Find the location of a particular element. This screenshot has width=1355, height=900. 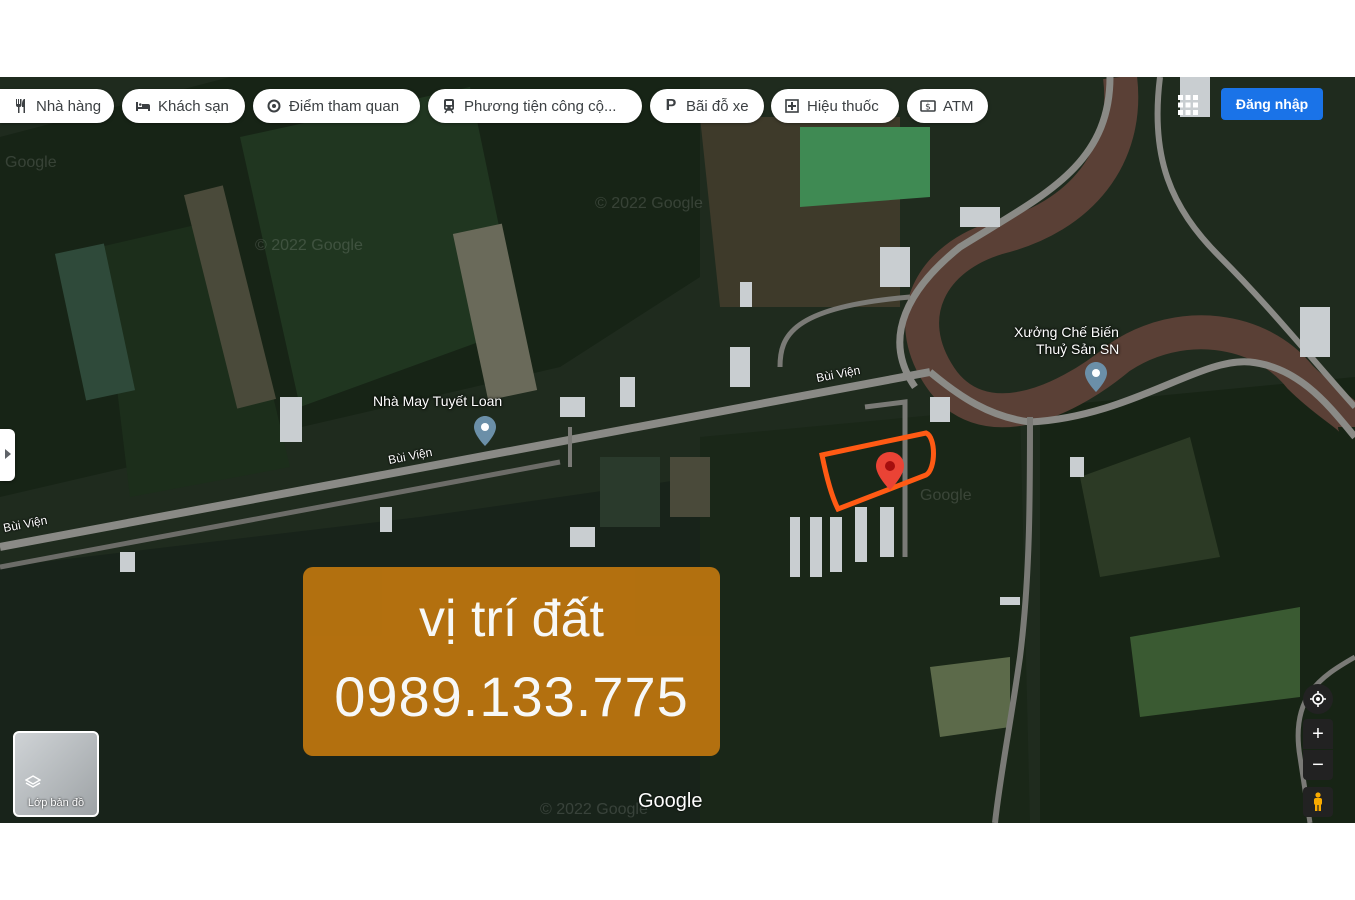

train-icon is located at coordinates (449, 106).